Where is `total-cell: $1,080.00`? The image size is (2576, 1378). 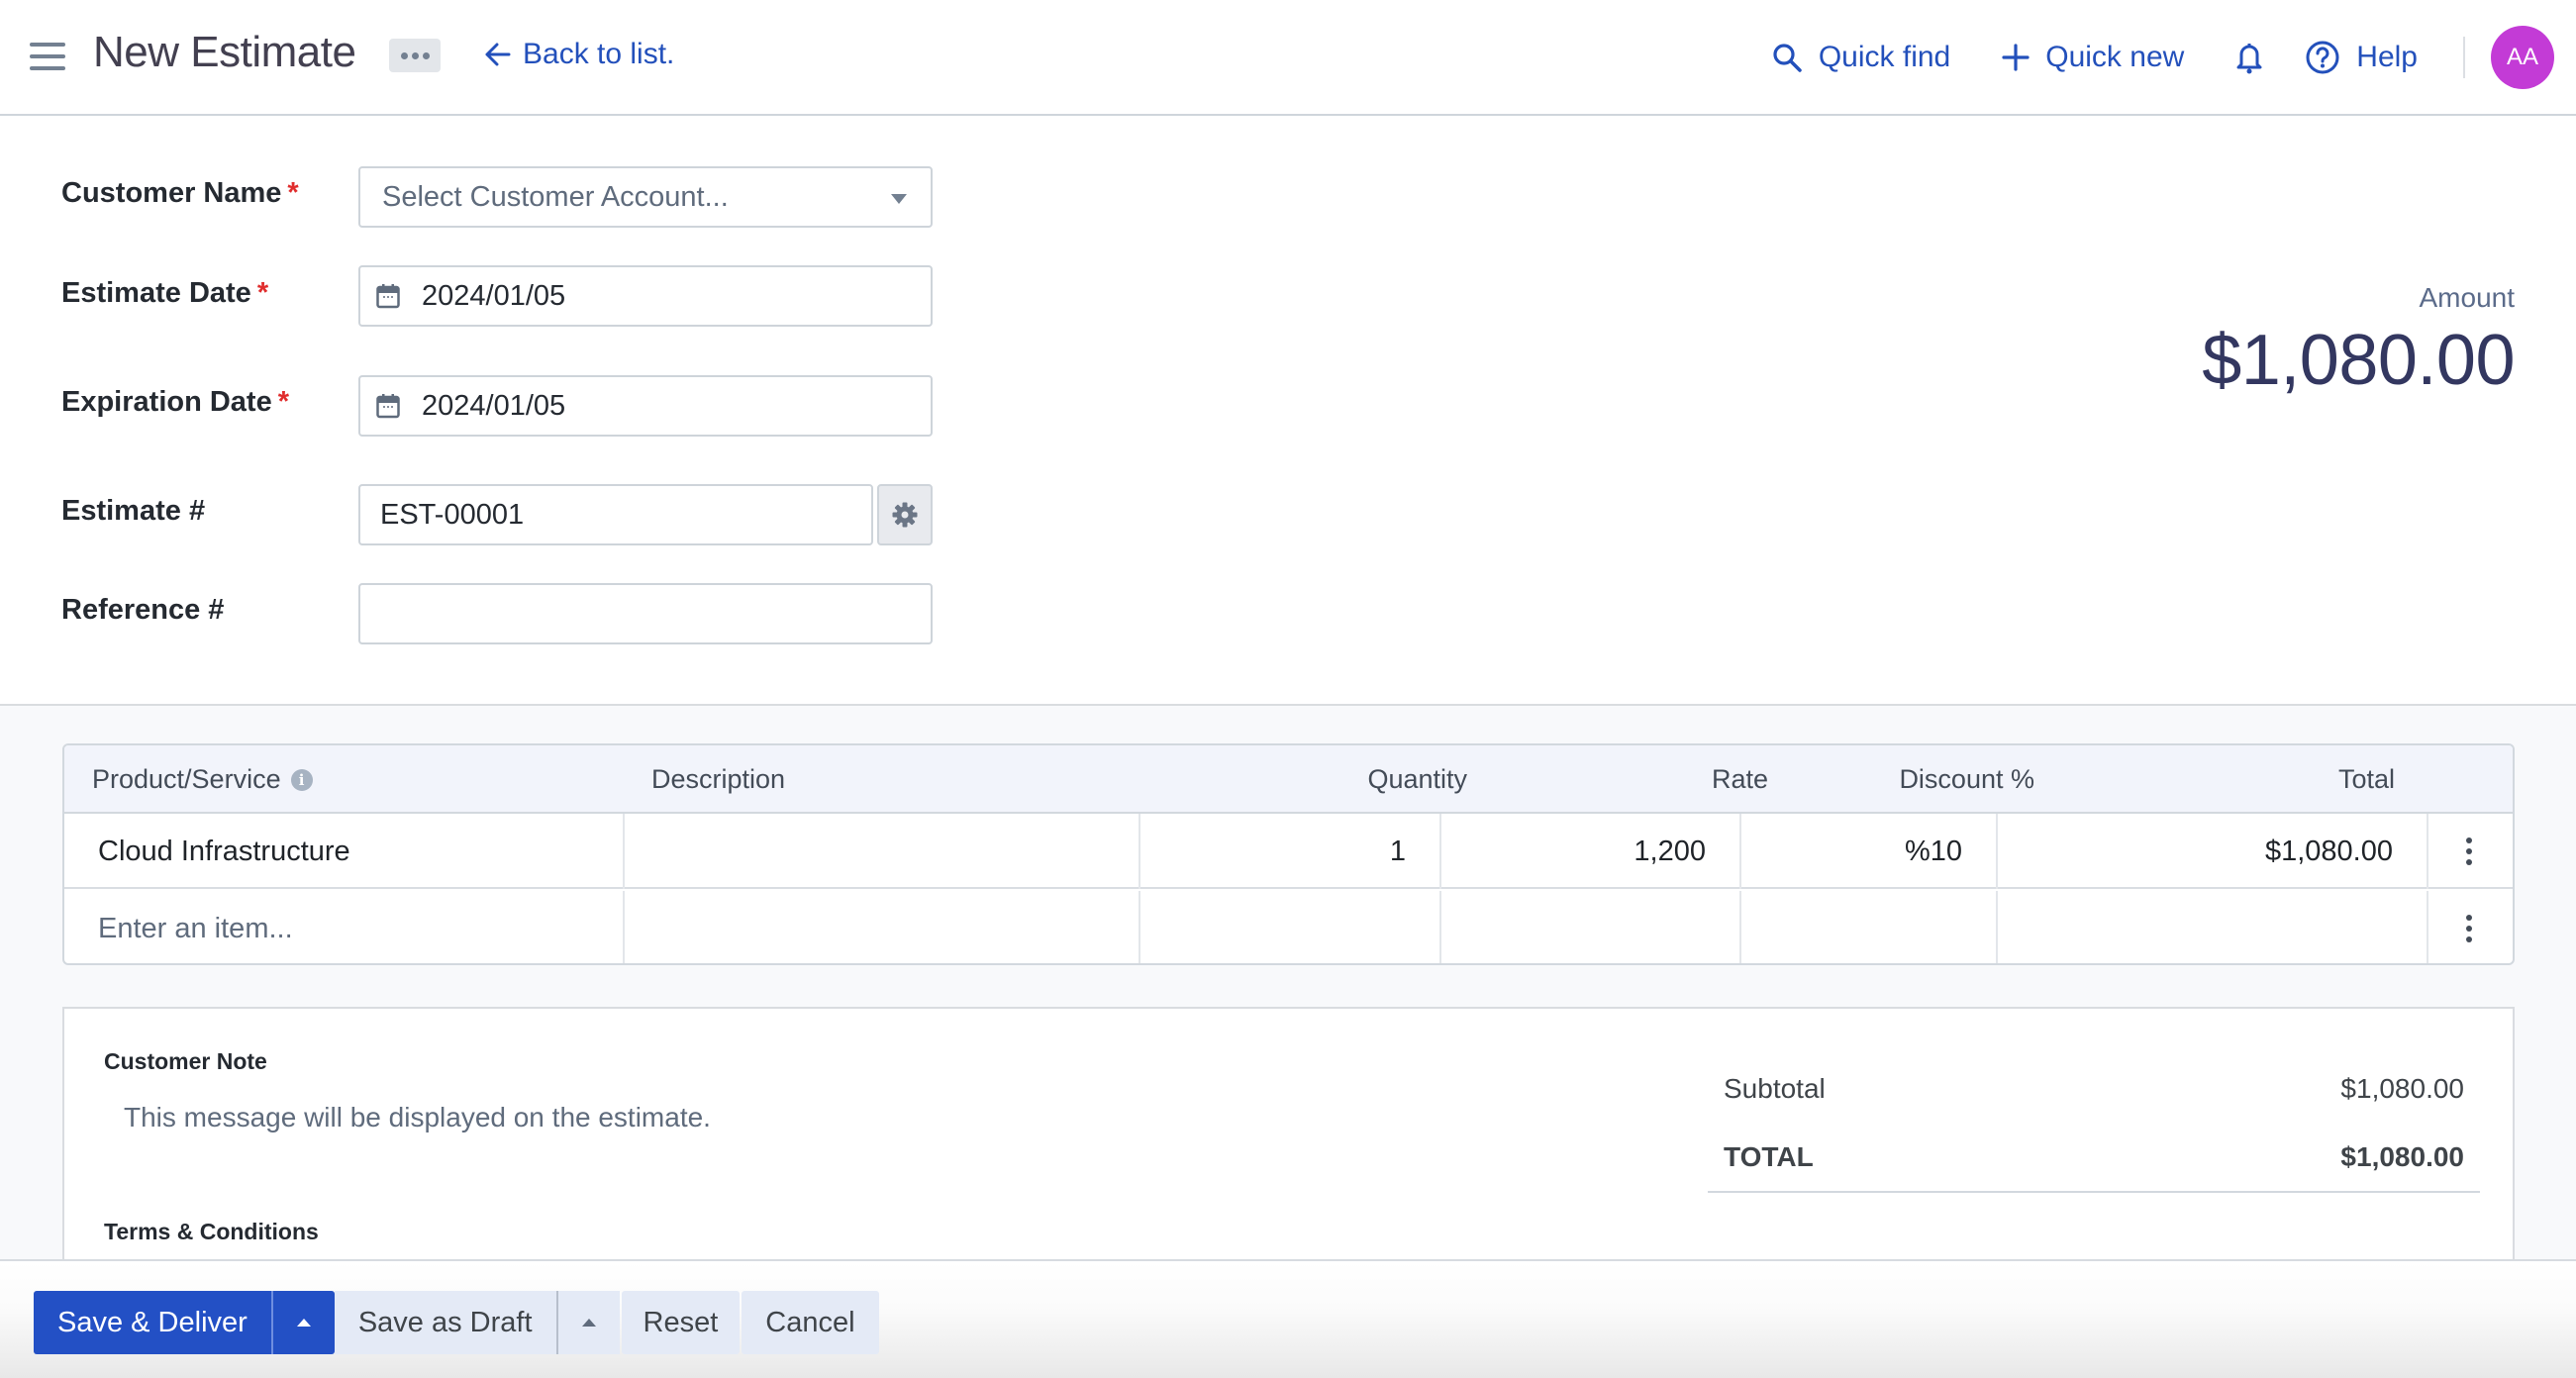
total-cell: $1,080.00 is located at coordinates (2213, 851).